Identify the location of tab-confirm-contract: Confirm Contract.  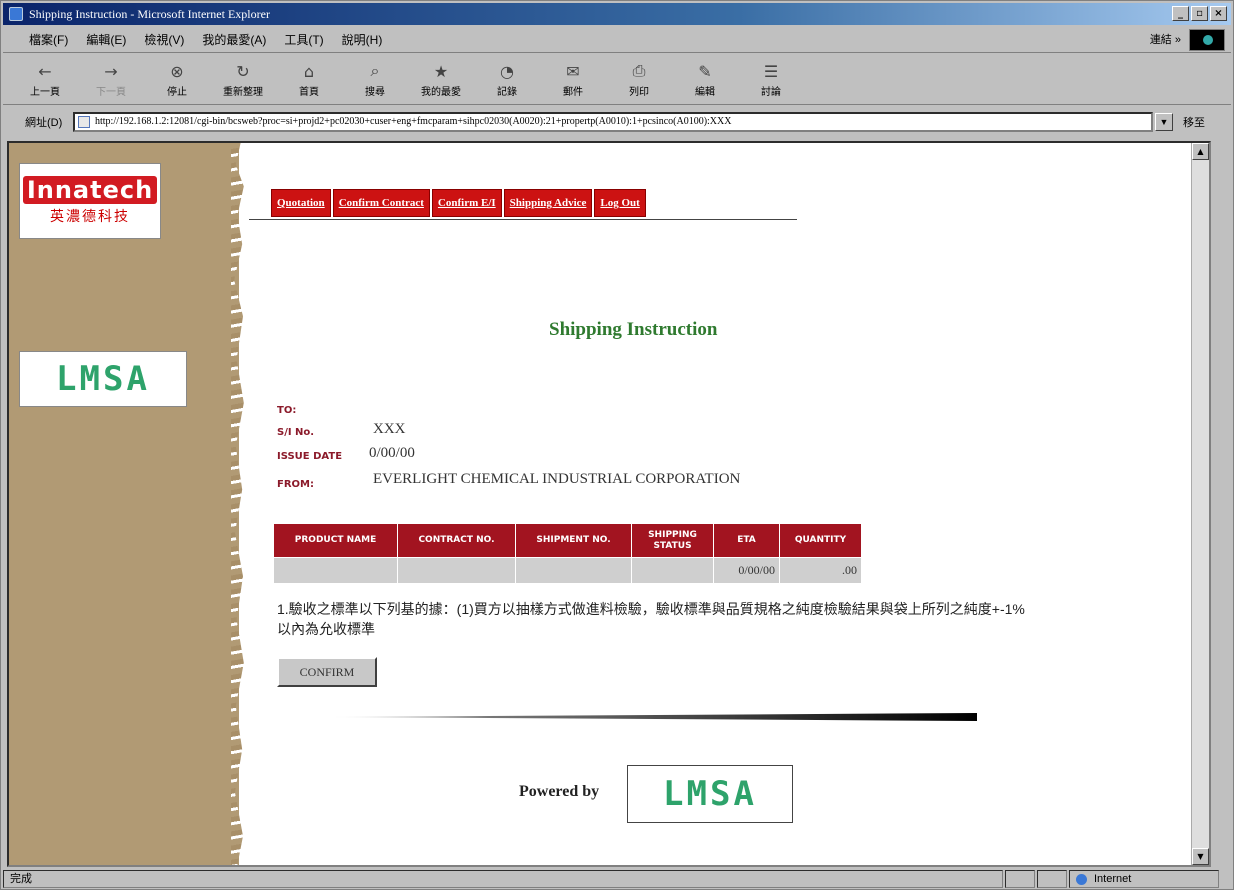
(381, 203).